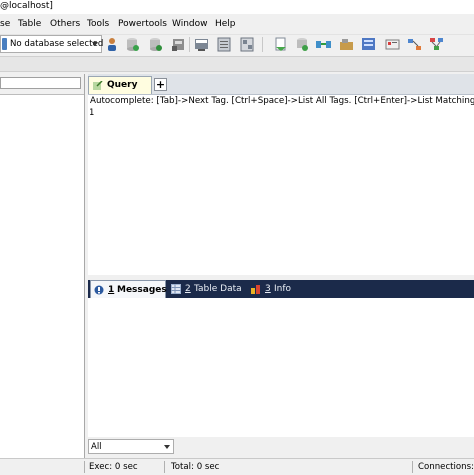 The height and width of the screenshot is (475, 474). I want to click on results-filter-row: All, so click(281, 447).